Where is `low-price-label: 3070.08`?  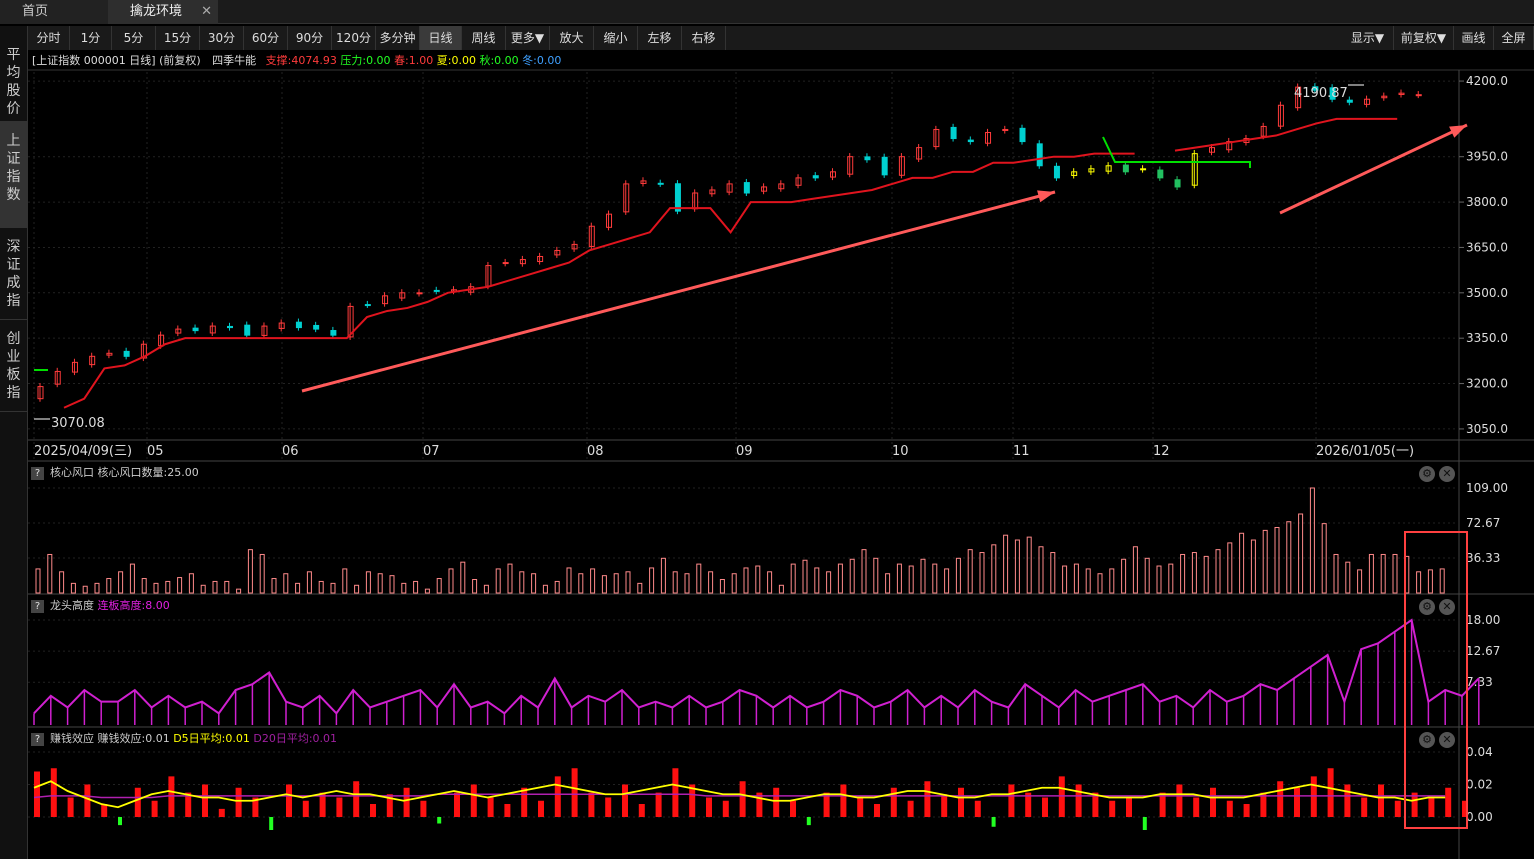 low-price-label: 3070.08 is located at coordinates (78, 423).